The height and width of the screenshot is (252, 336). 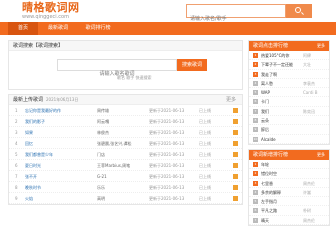 I want to click on row-number: 6, so click(x=16, y=165).